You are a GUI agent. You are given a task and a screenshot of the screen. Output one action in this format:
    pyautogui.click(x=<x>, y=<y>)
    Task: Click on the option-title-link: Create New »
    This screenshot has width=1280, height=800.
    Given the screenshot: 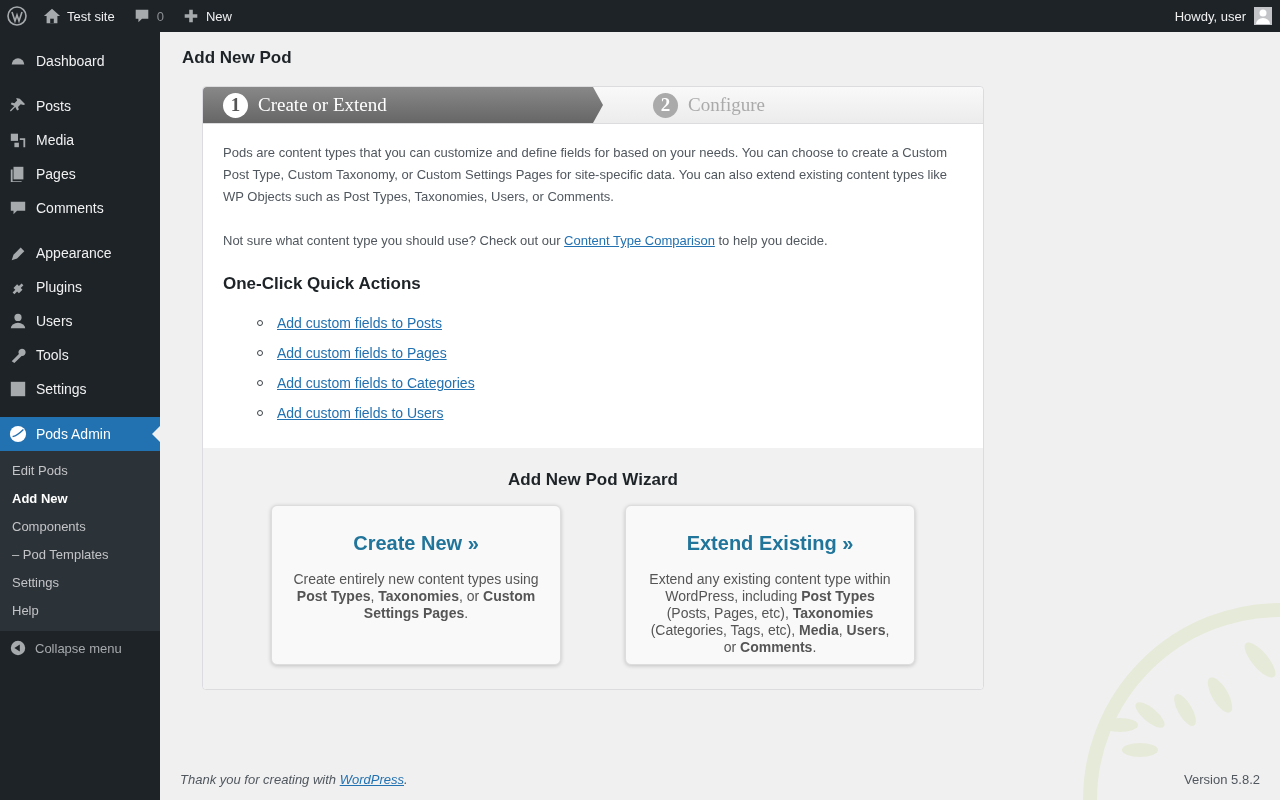 What is the action you would take?
    pyautogui.click(x=416, y=543)
    